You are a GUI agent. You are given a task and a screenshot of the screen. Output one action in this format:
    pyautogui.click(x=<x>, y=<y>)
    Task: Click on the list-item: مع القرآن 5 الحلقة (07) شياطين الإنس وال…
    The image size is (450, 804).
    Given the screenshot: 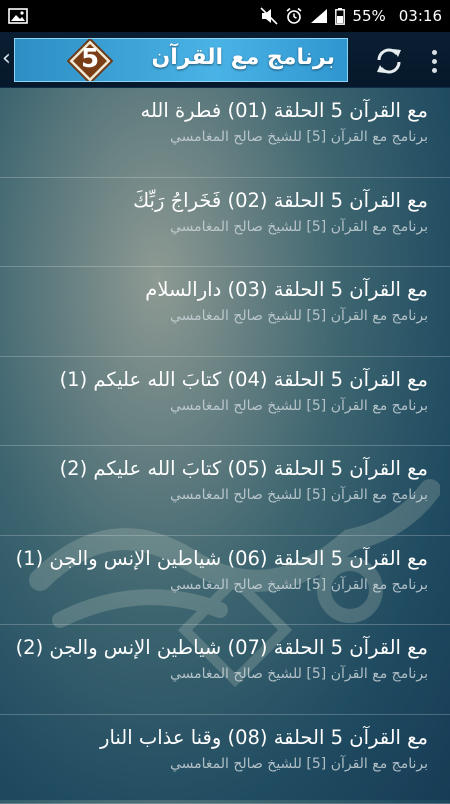 What is the action you would take?
    pyautogui.click(x=225, y=670)
    